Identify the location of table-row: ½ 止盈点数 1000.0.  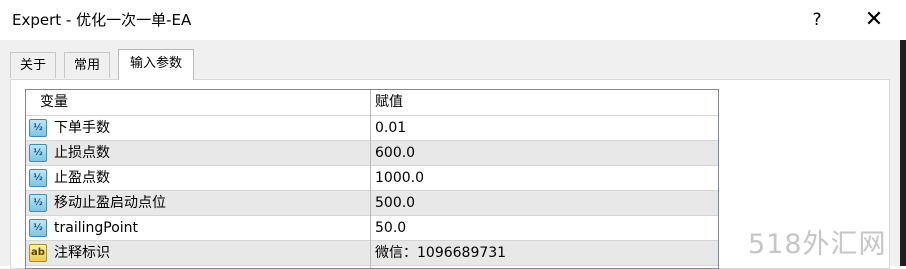
(372, 178).